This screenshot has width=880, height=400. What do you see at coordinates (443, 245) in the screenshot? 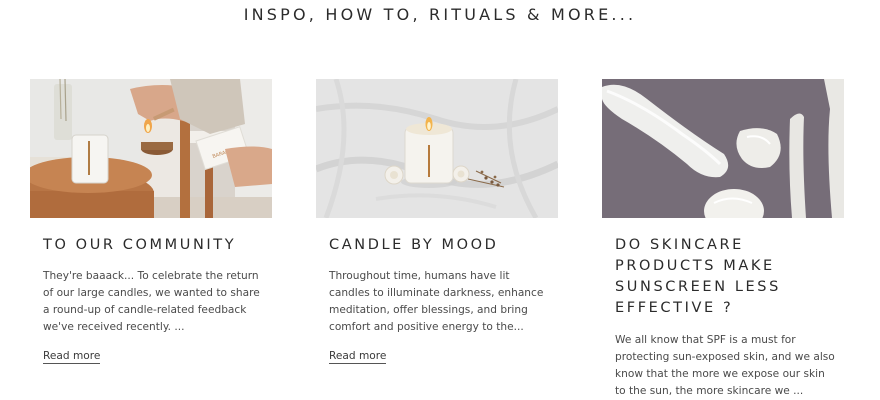
I see `card-title: CANDLE BY MOOD` at bounding box center [443, 245].